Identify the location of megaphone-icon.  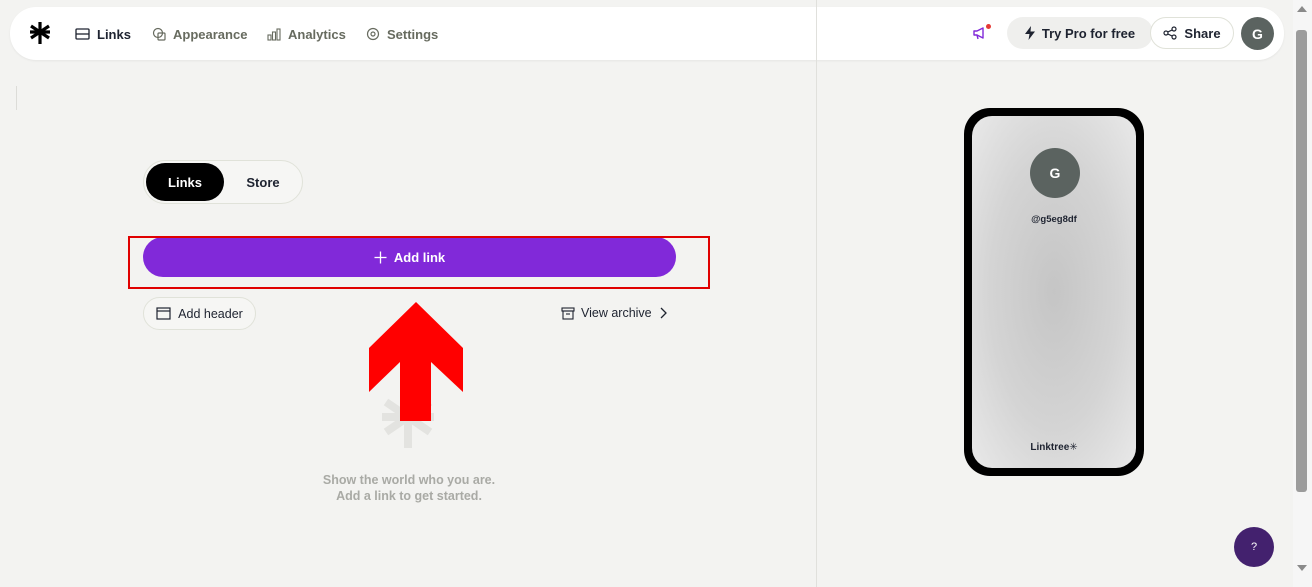
(981, 34).